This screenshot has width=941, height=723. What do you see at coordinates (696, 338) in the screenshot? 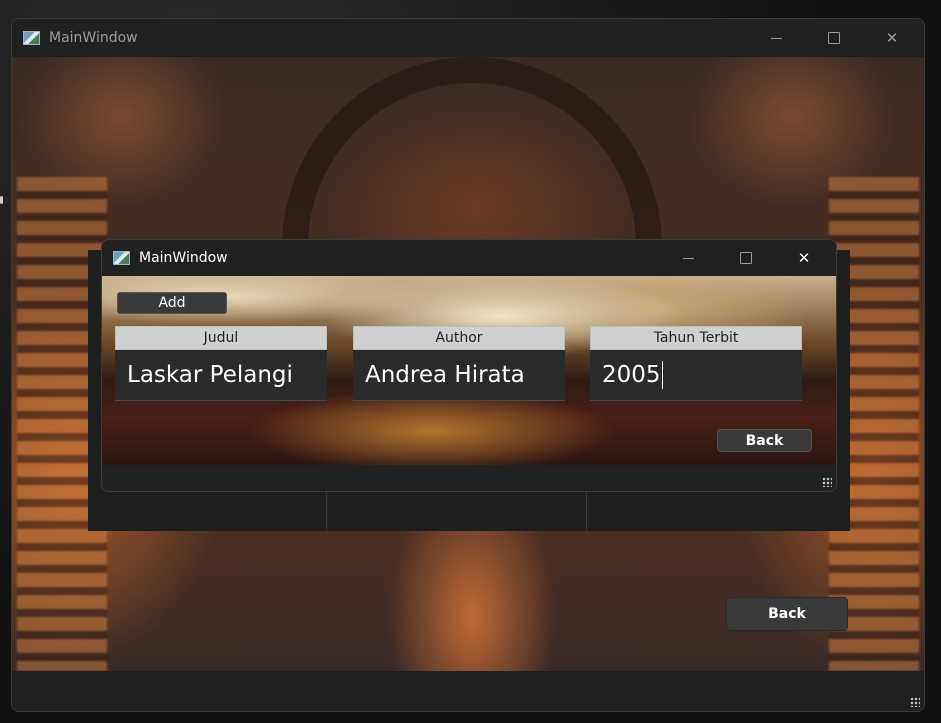
I see `field-label: Tahun Terbit` at bounding box center [696, 338].